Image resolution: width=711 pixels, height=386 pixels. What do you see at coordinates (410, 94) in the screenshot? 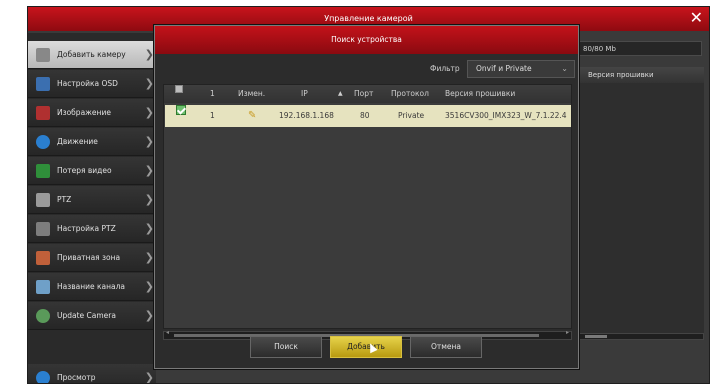
I see `col-header-protocol: Протокол` at bounding box center [410, 94].